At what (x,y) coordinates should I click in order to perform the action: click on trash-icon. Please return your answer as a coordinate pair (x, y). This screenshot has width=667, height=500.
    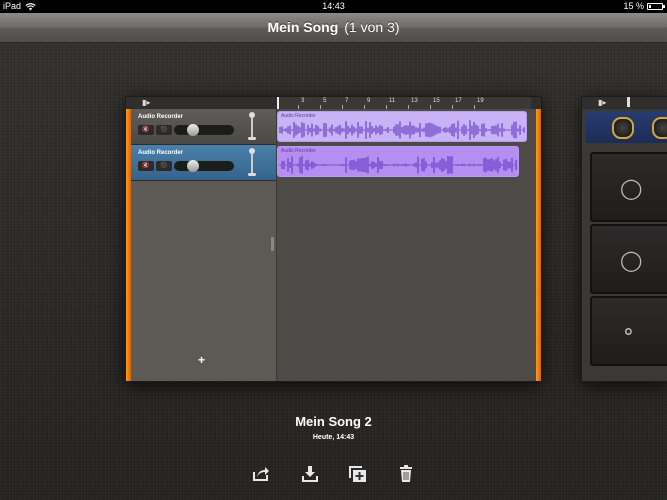
    Looking at the image, I should click on (406, 474).